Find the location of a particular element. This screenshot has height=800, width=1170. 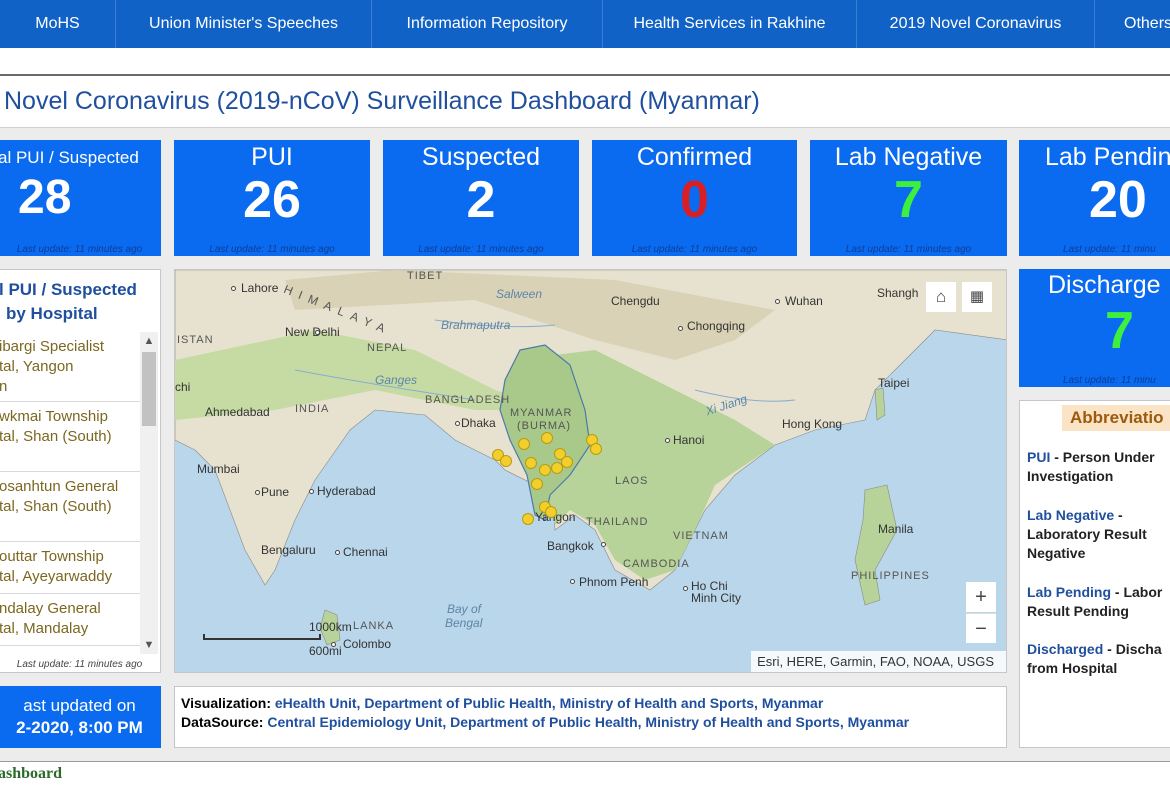

zoom-out-button: − is located at coordinates (981, 628).